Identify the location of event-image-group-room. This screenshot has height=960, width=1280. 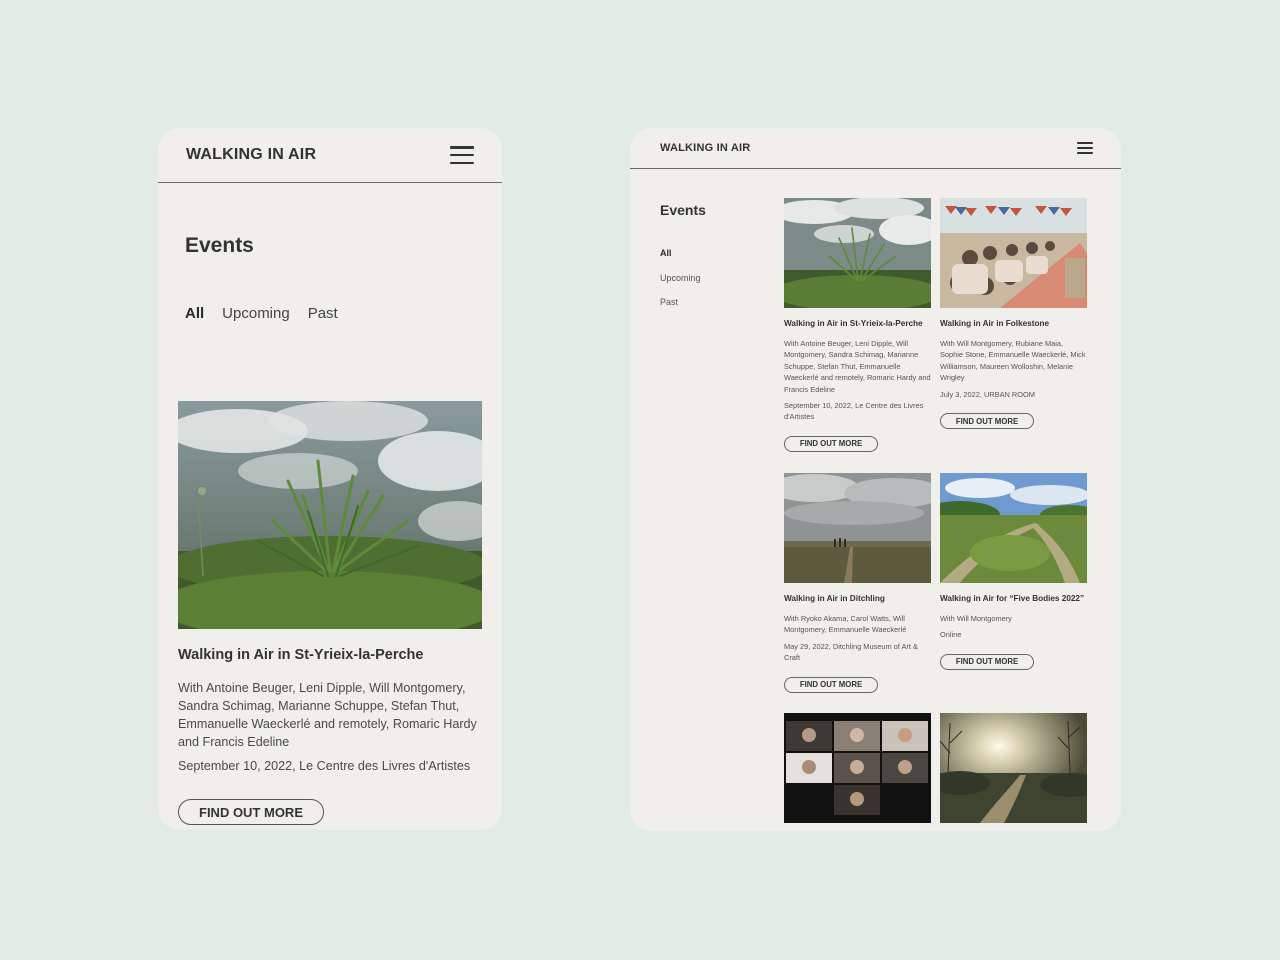
(1013, 253).